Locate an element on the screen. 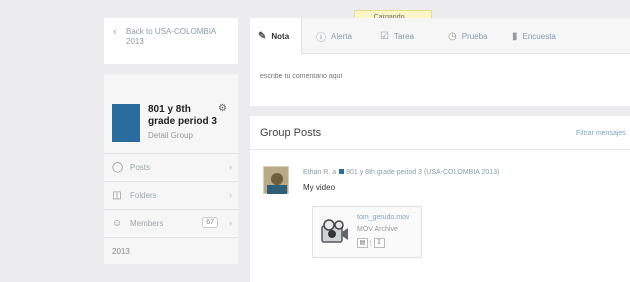 This screenshot has width=630, height=282. tab-prueba: ◷ Prueba is located at coordinates (468, 36).